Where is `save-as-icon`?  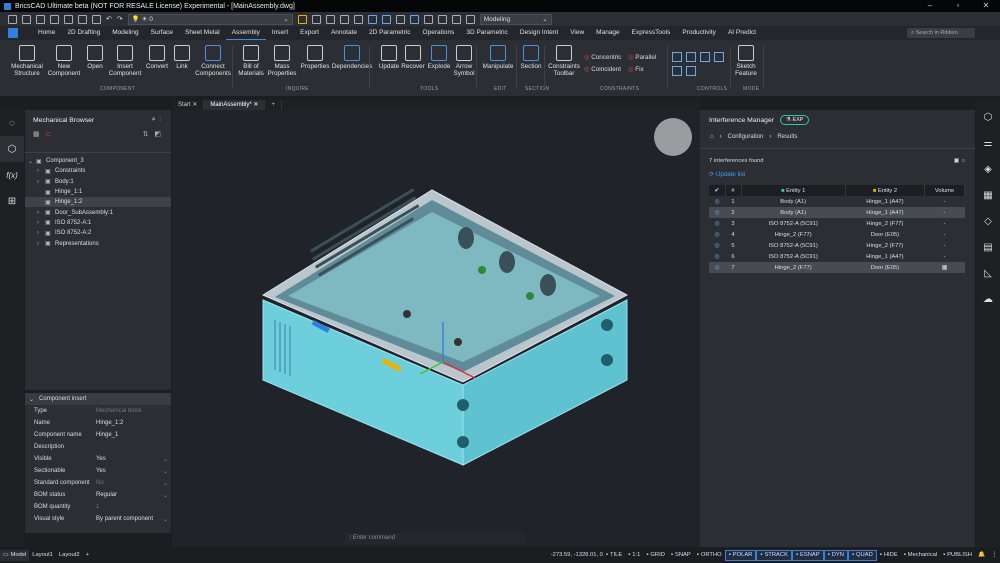 save-as-icon is located at coordinates (54, 19).